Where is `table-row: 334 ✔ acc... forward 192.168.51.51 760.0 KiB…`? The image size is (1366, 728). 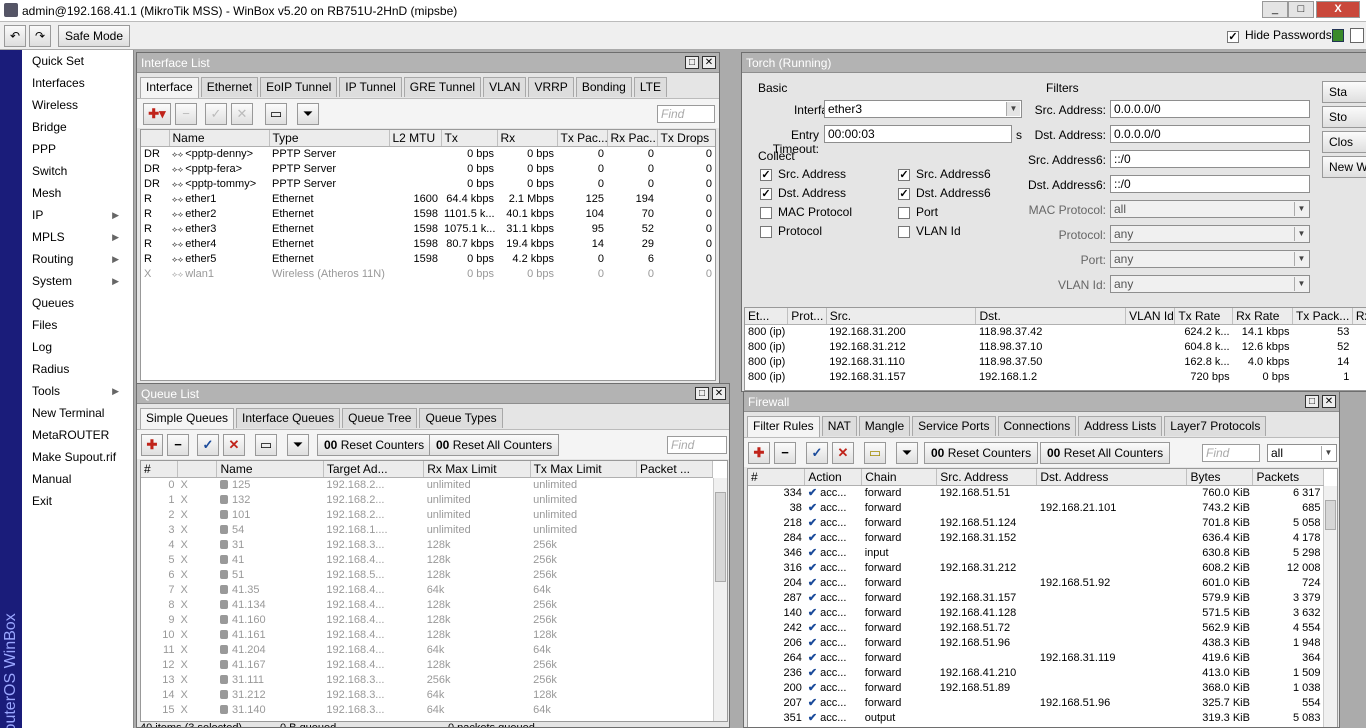
table-row: 334 ✔ acc... forward 192.168.51.51 760.0 KiB… is located at coordinates (1036, 493).